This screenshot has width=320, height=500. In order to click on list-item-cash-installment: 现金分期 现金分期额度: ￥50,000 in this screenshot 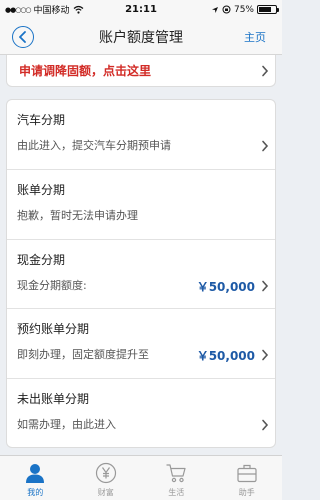, I will do `click(141, 275)`.